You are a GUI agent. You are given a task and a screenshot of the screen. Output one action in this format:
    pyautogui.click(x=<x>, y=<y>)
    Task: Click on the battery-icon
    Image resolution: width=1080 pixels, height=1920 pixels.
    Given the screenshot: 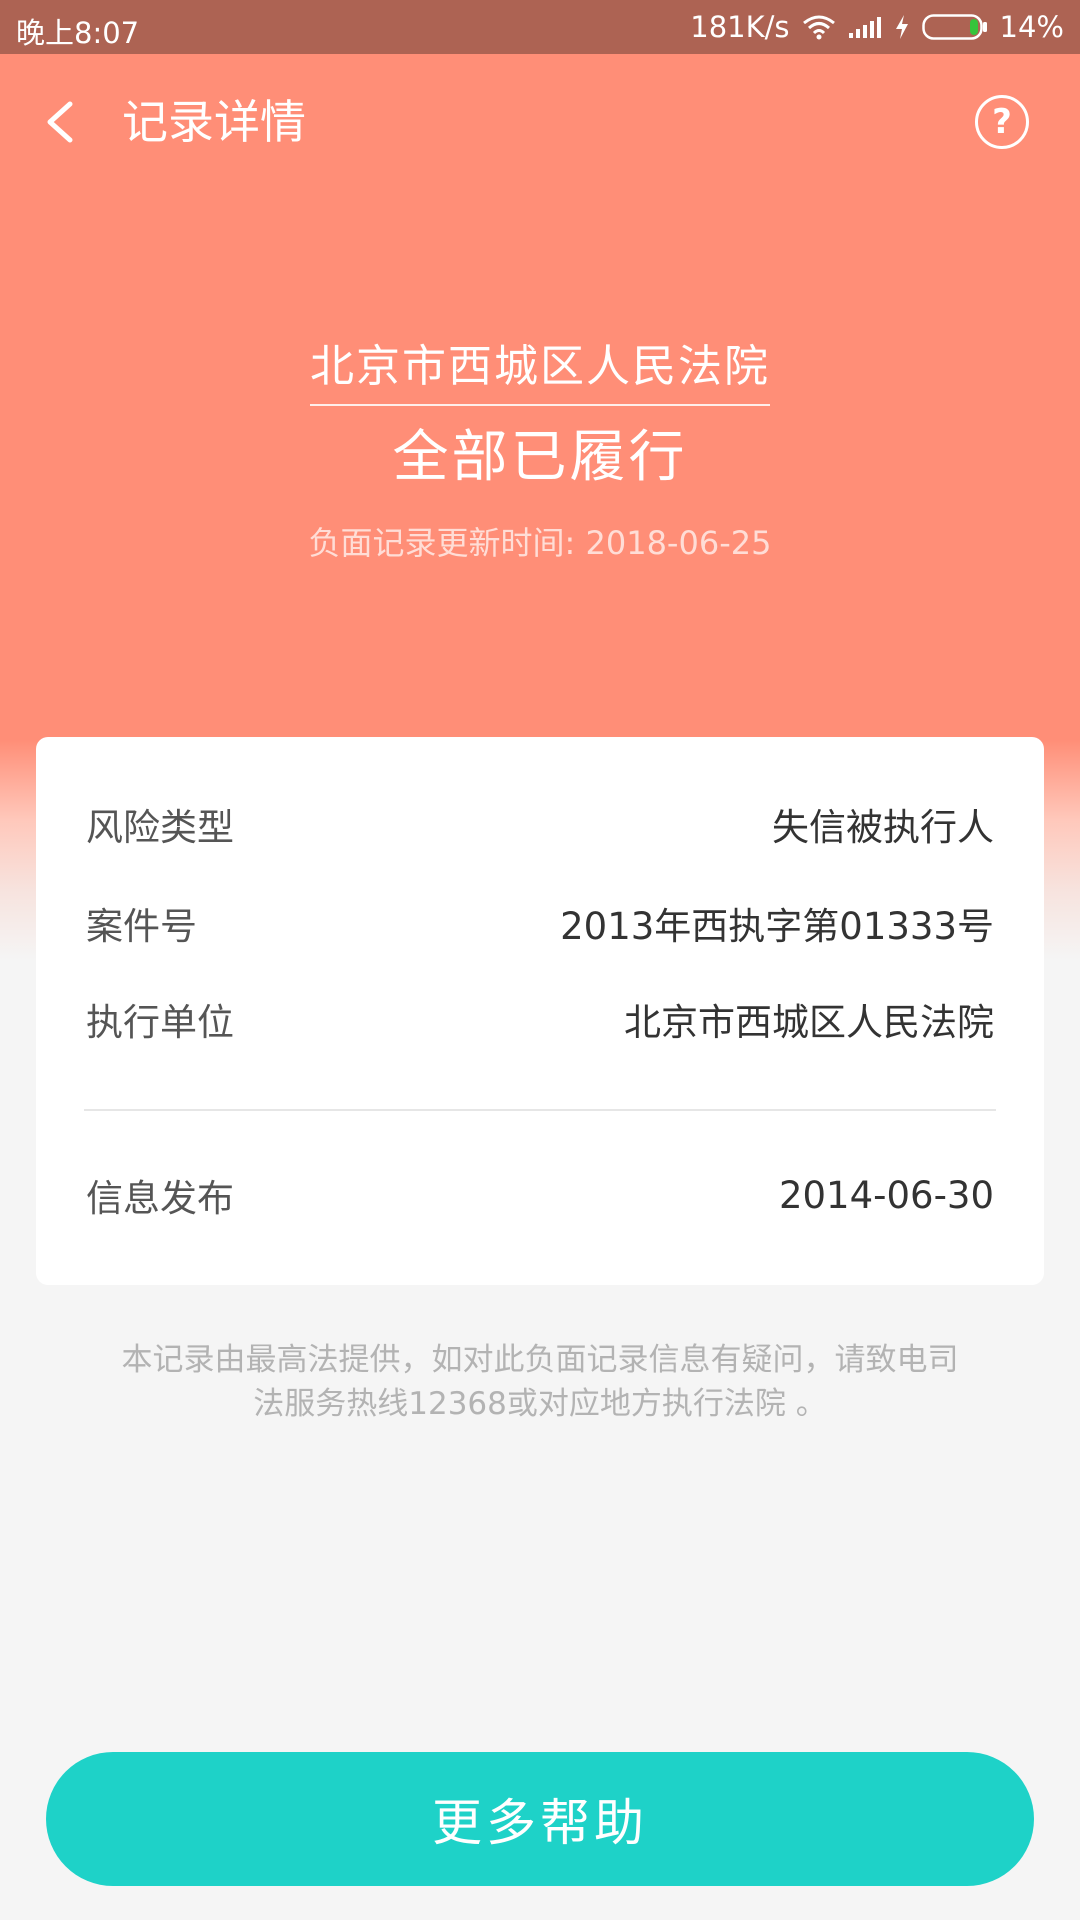 What is the action you would take?
    pyautogui.click(x=954, y=27)
    